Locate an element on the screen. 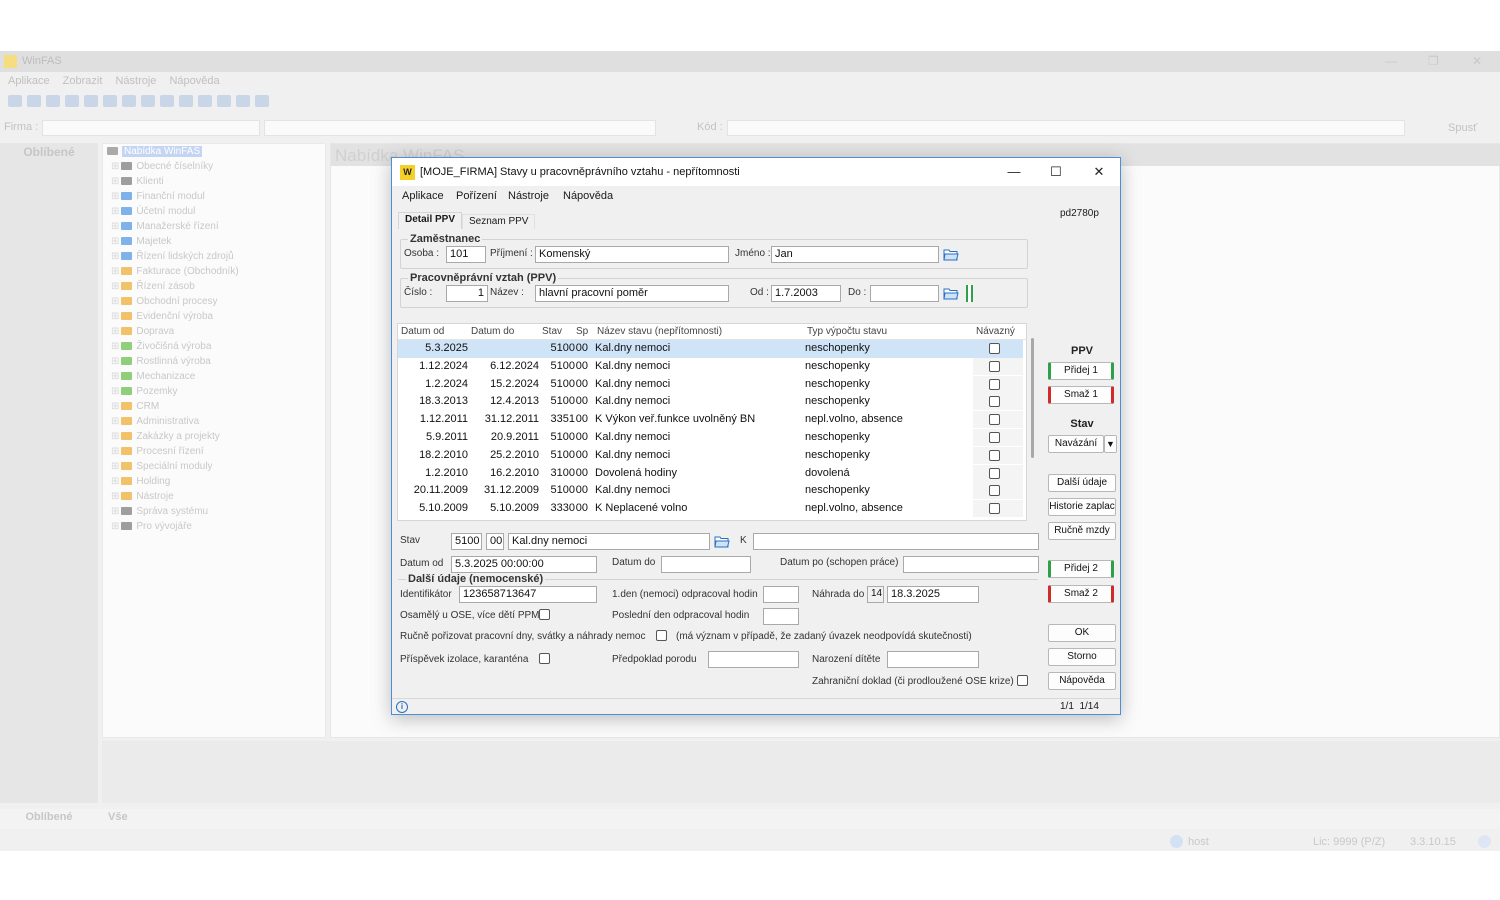 The width and height of the screenshot is (1500, 900). restore-icon: ❐ is located at coordinates (1433, 61).